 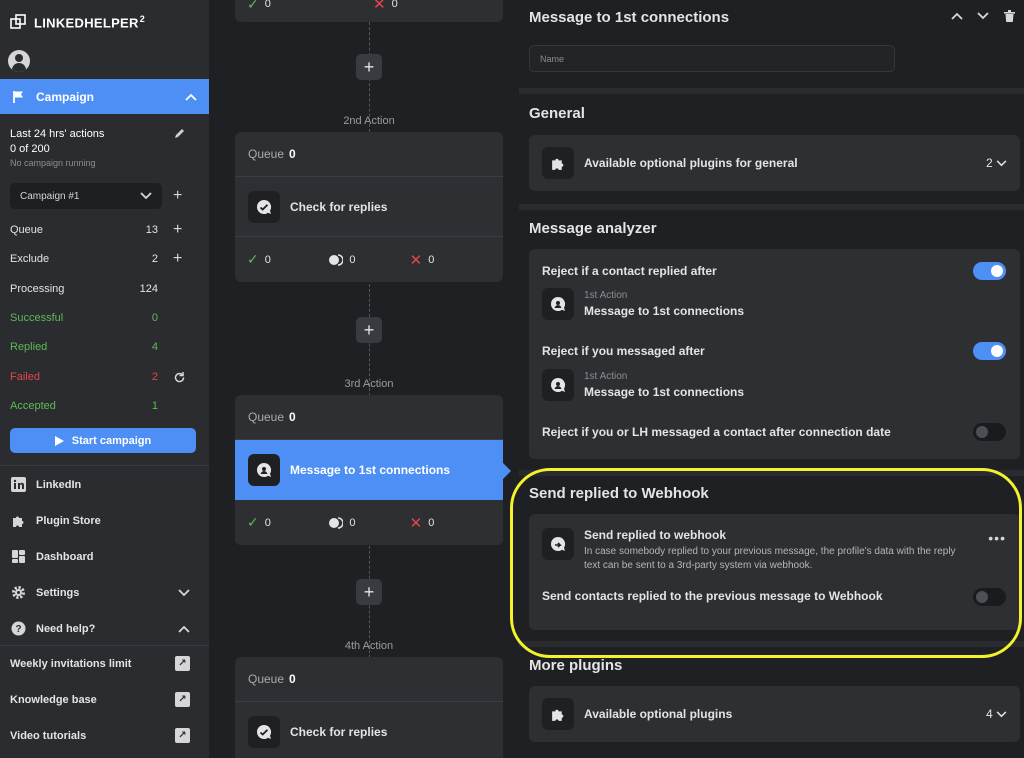 I want to click on stat-label: Successful, so click(x=37, y=318).